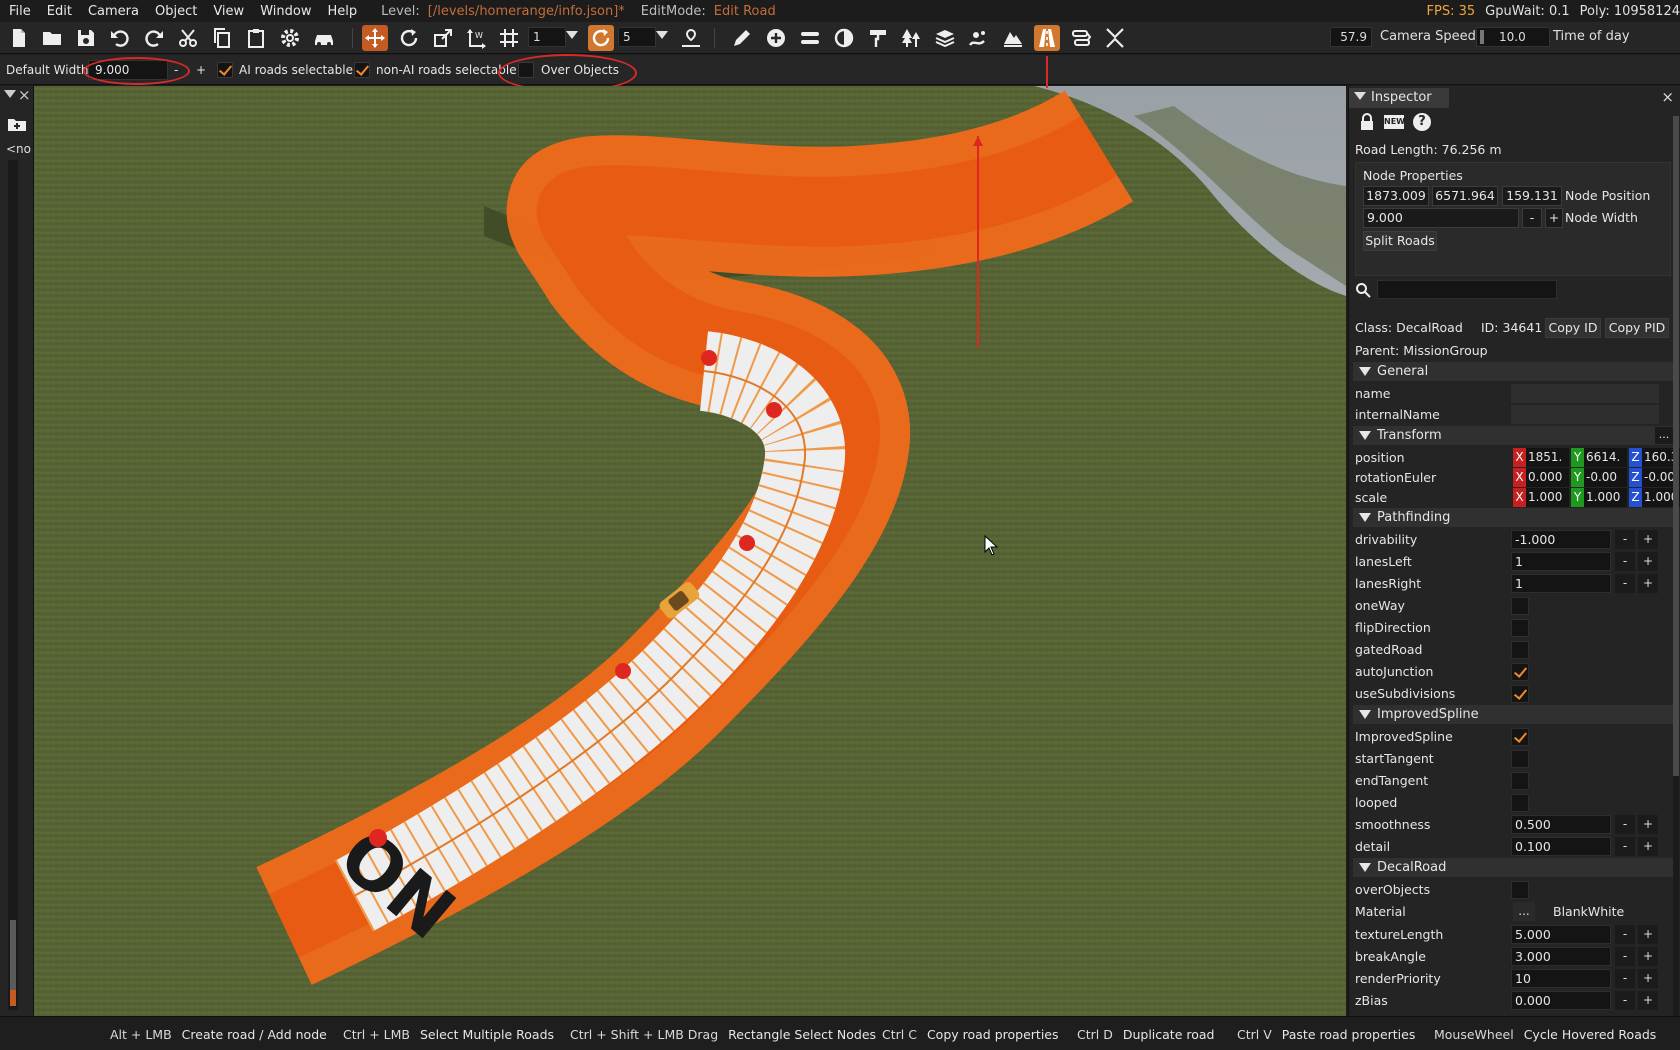  Describe the element at coordinates (201, 70) in the screenshot. I see `default-width-plus-button: +` at that location.